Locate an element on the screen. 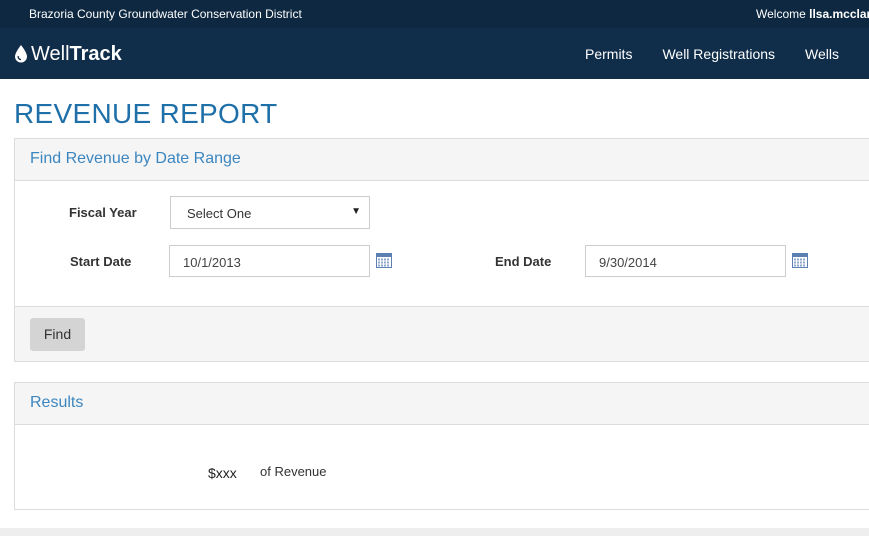  end-date-label: End Date is located at coordinates (523, 261).